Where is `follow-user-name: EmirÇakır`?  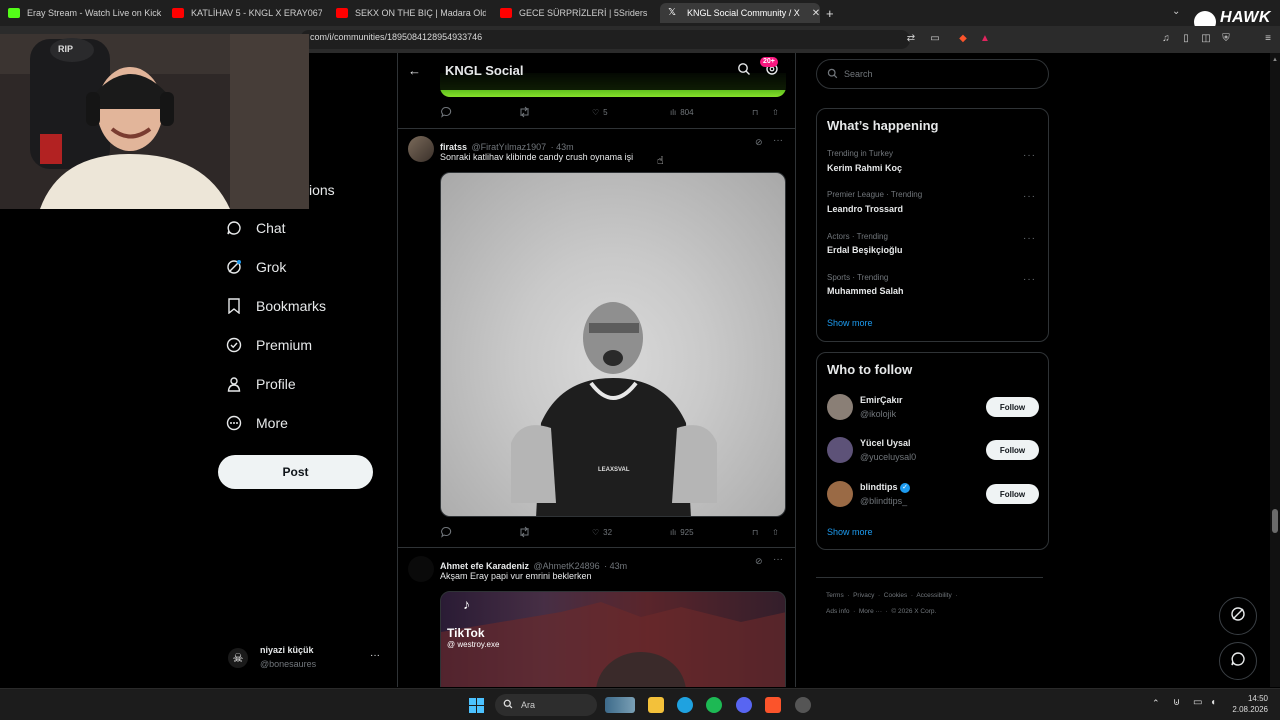
follow-user-name: EmirÇakır is located at coordinates (881, 400).